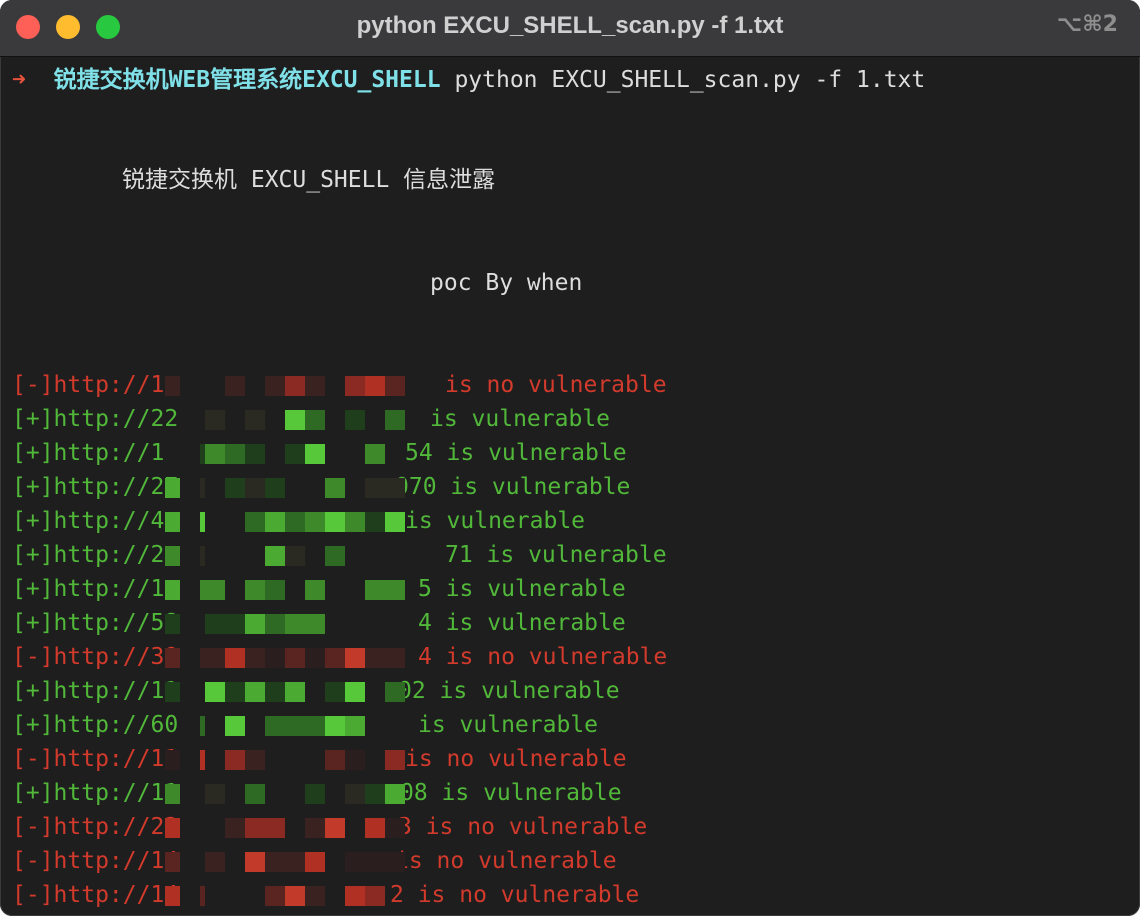 Image resolution: width=1140 pixels, height=916 pixels. What do you see at coordinates (522, 589) in the screenshot?
I see `result-line-tail: 5 is vulnerable` at bounding box center [522, 589].